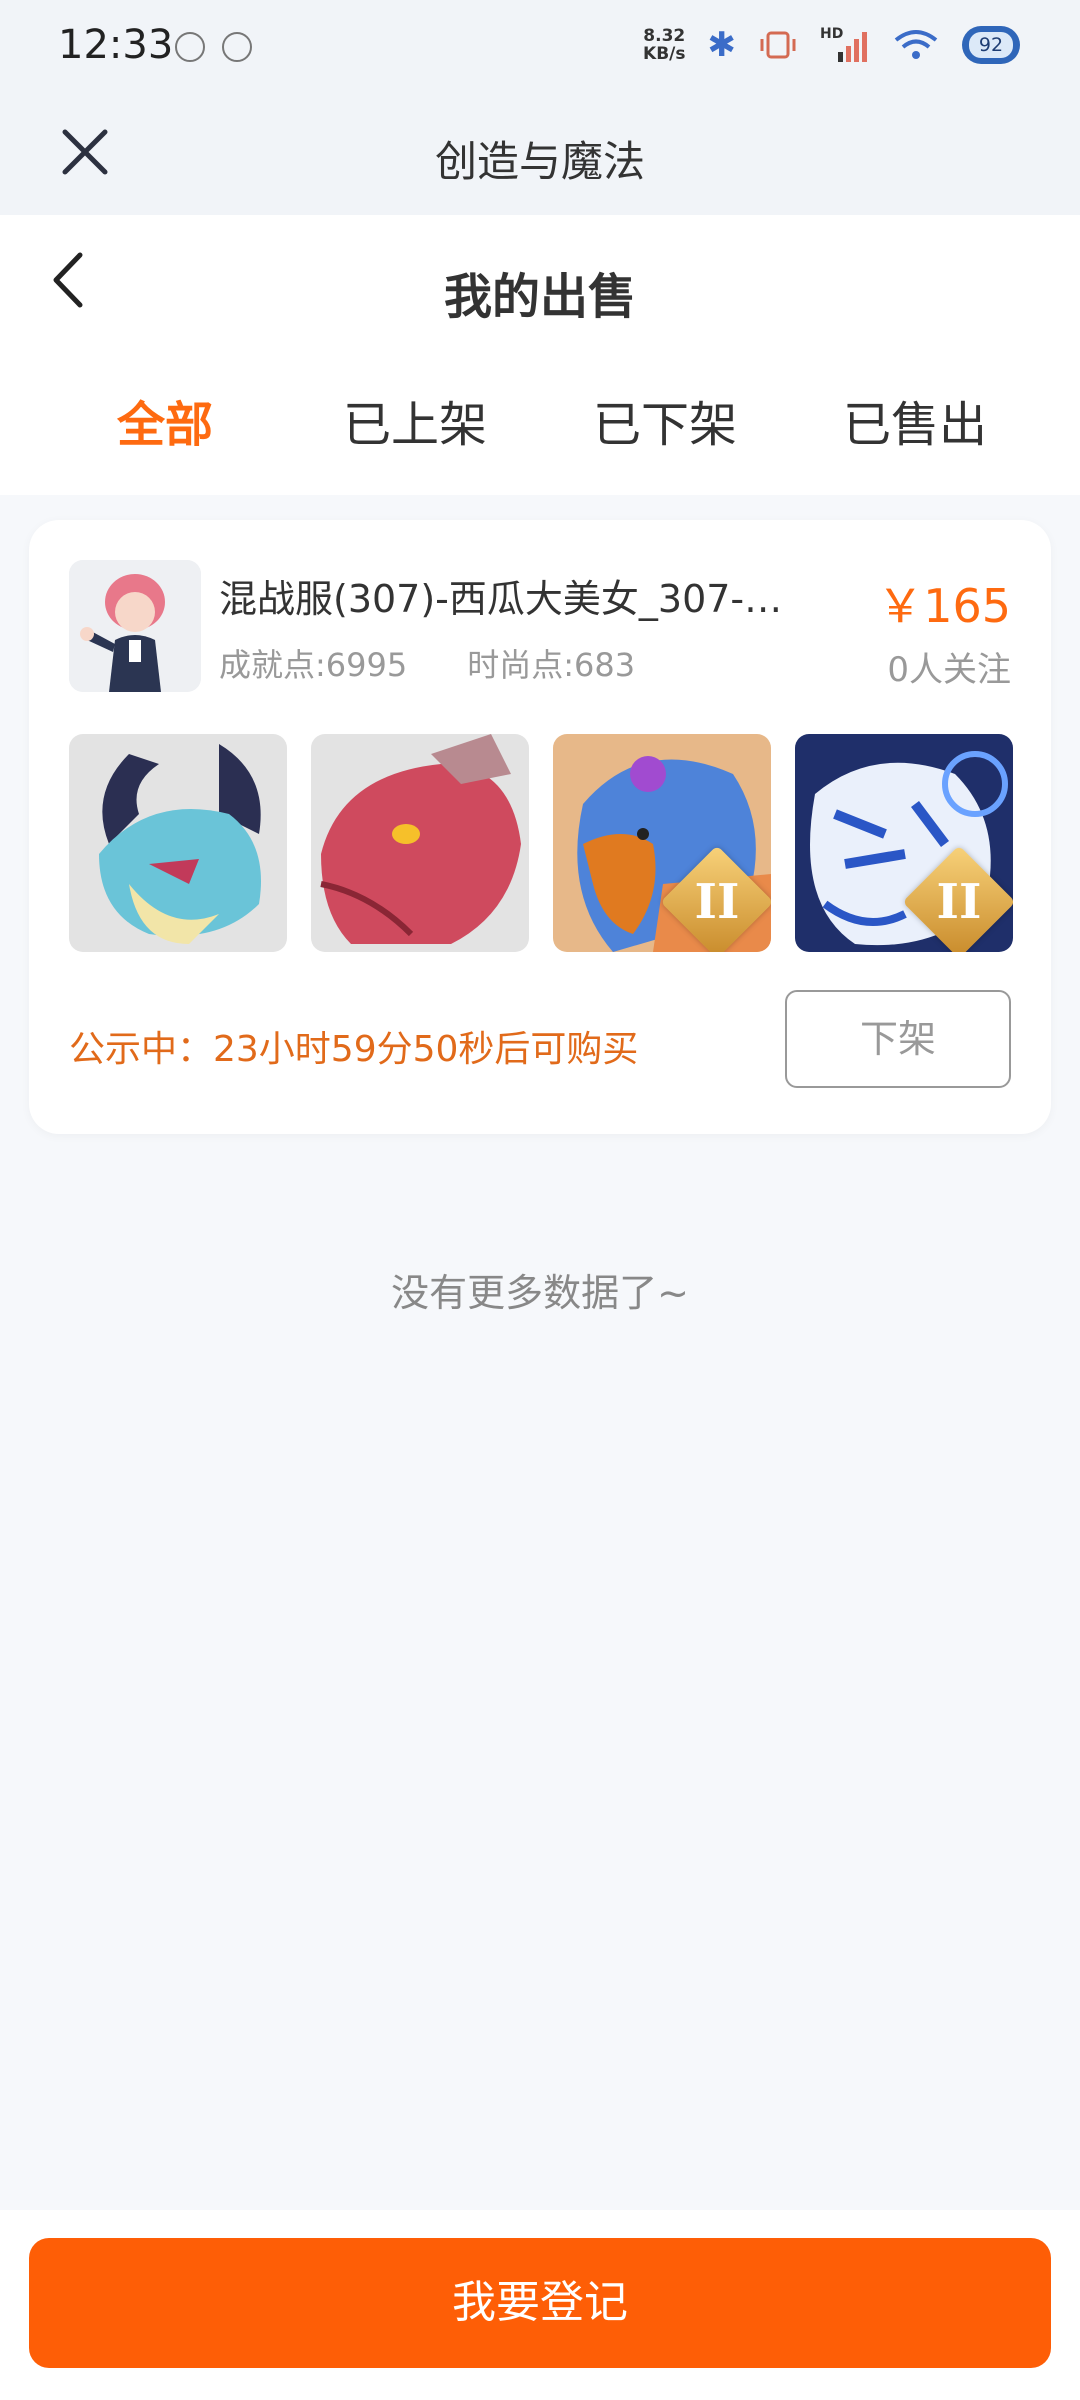  I want to click on tab-bar: 全部 已上架 已下架 已售出, so click(540, 425).